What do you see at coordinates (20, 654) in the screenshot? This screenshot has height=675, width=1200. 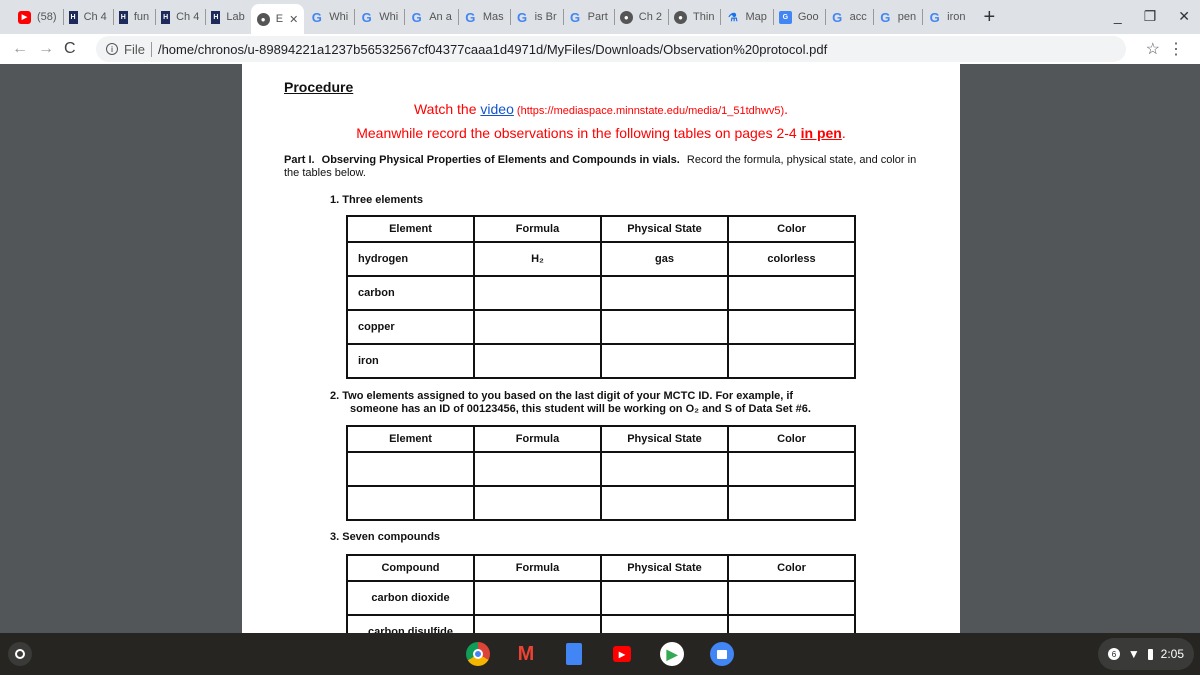 I see `launcher-button` at bounding box center [20, 654].